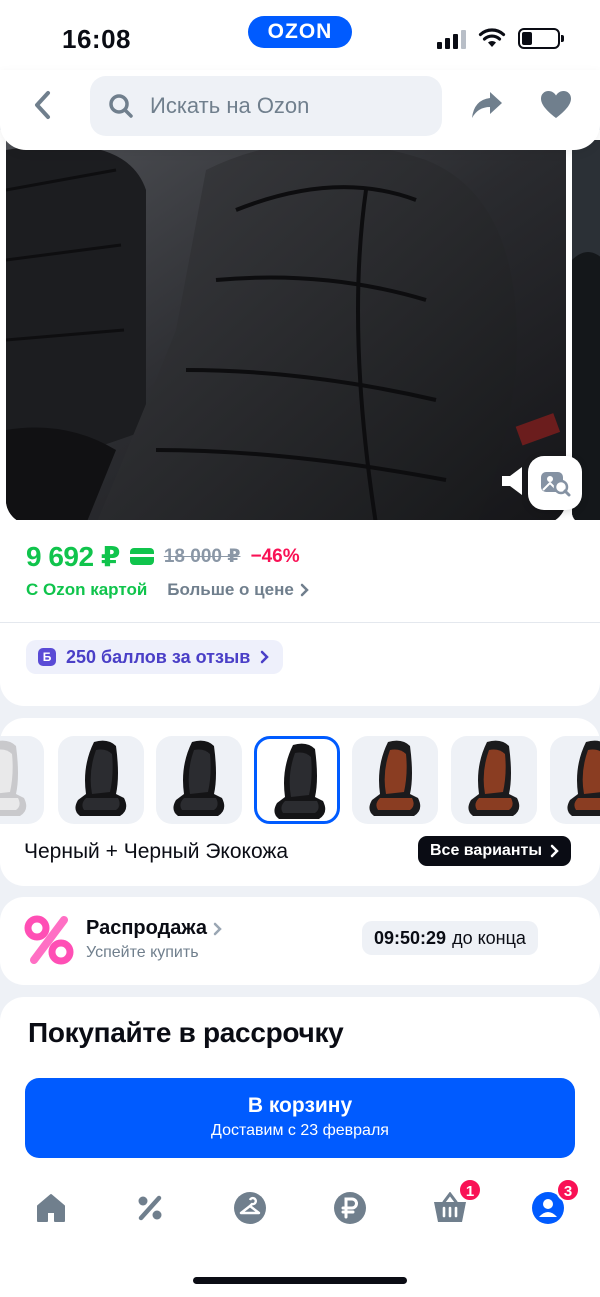 Image resolution: width=600 pixels, height=1297 pixels. Describe the element at coordinates (300, 1280) in the screenshot. I see `home-indicator` at that location.